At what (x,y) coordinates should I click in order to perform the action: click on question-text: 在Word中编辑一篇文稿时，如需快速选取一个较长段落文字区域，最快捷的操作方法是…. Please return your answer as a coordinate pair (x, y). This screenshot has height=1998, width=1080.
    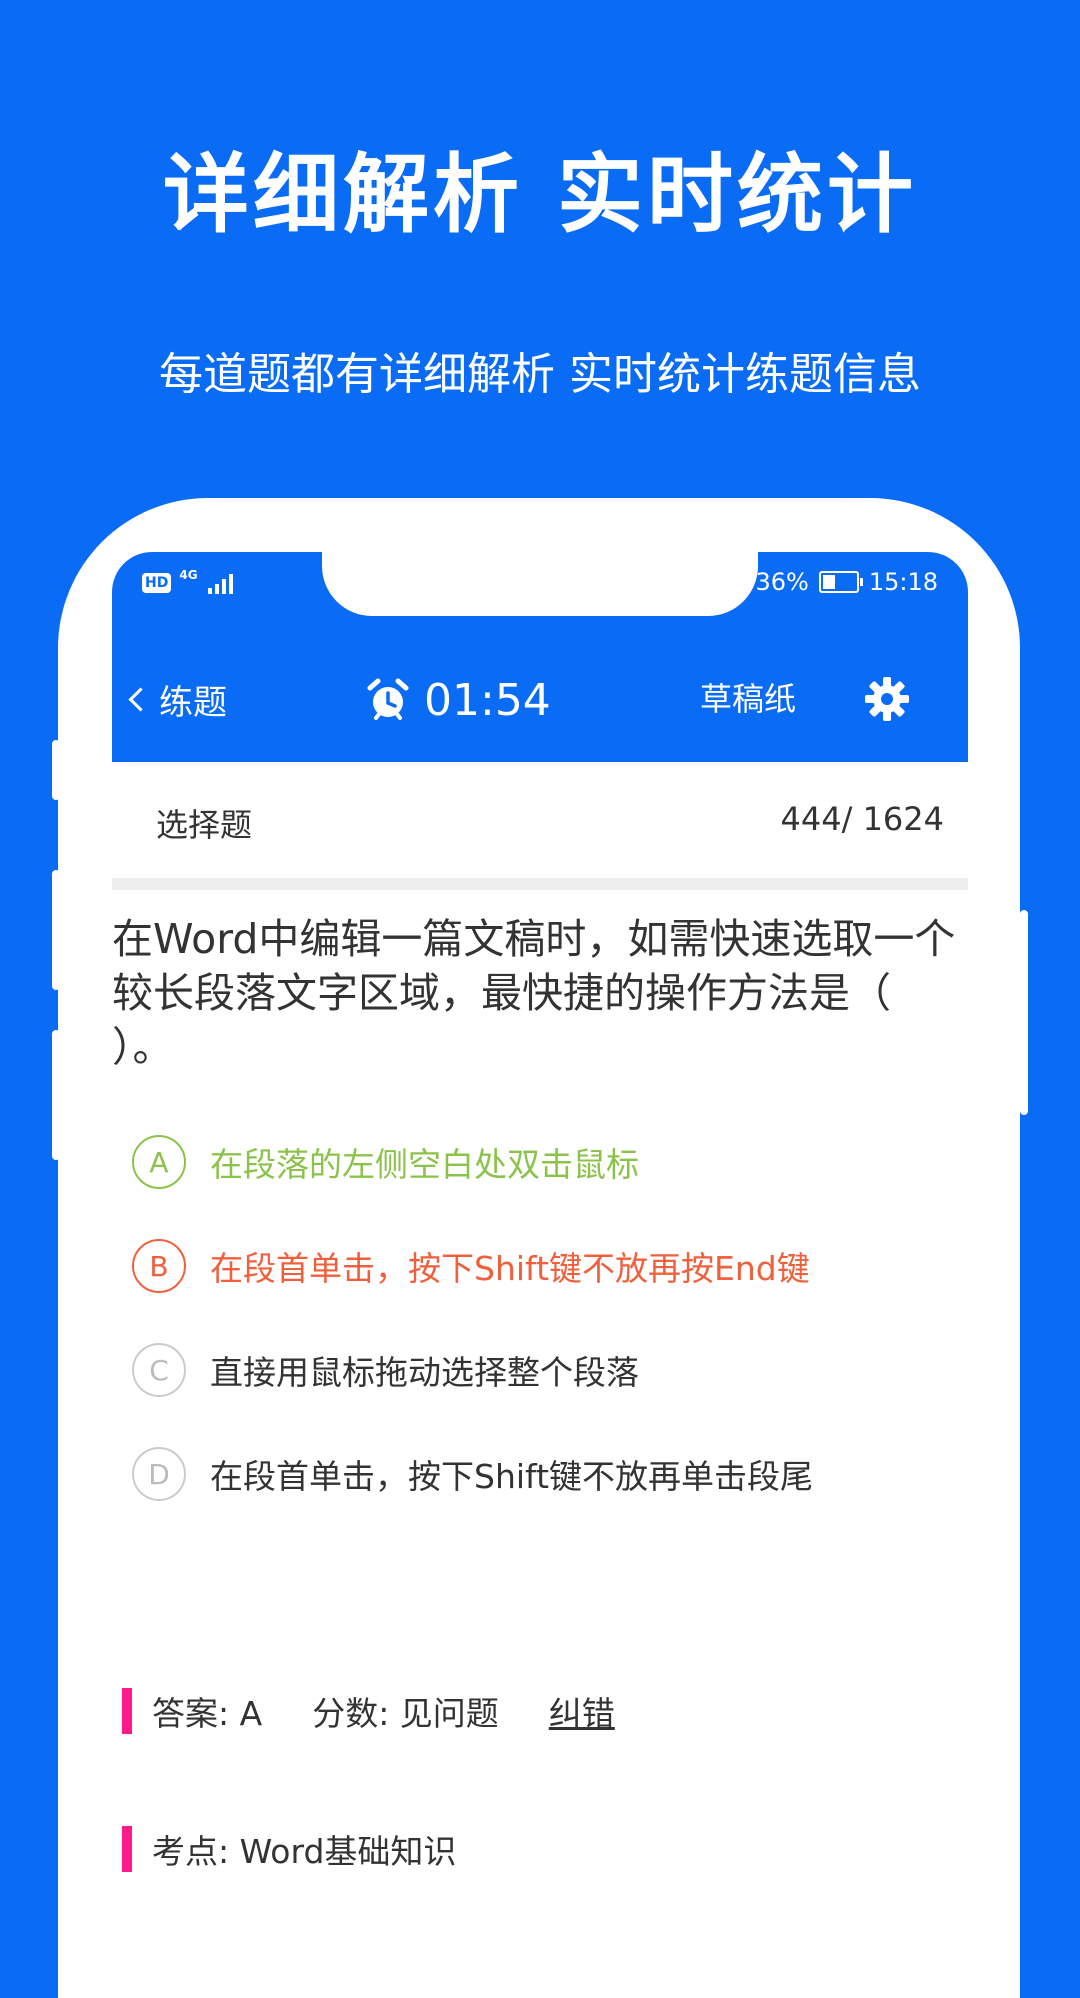
    Looking at the image, I should click on (534, 993).